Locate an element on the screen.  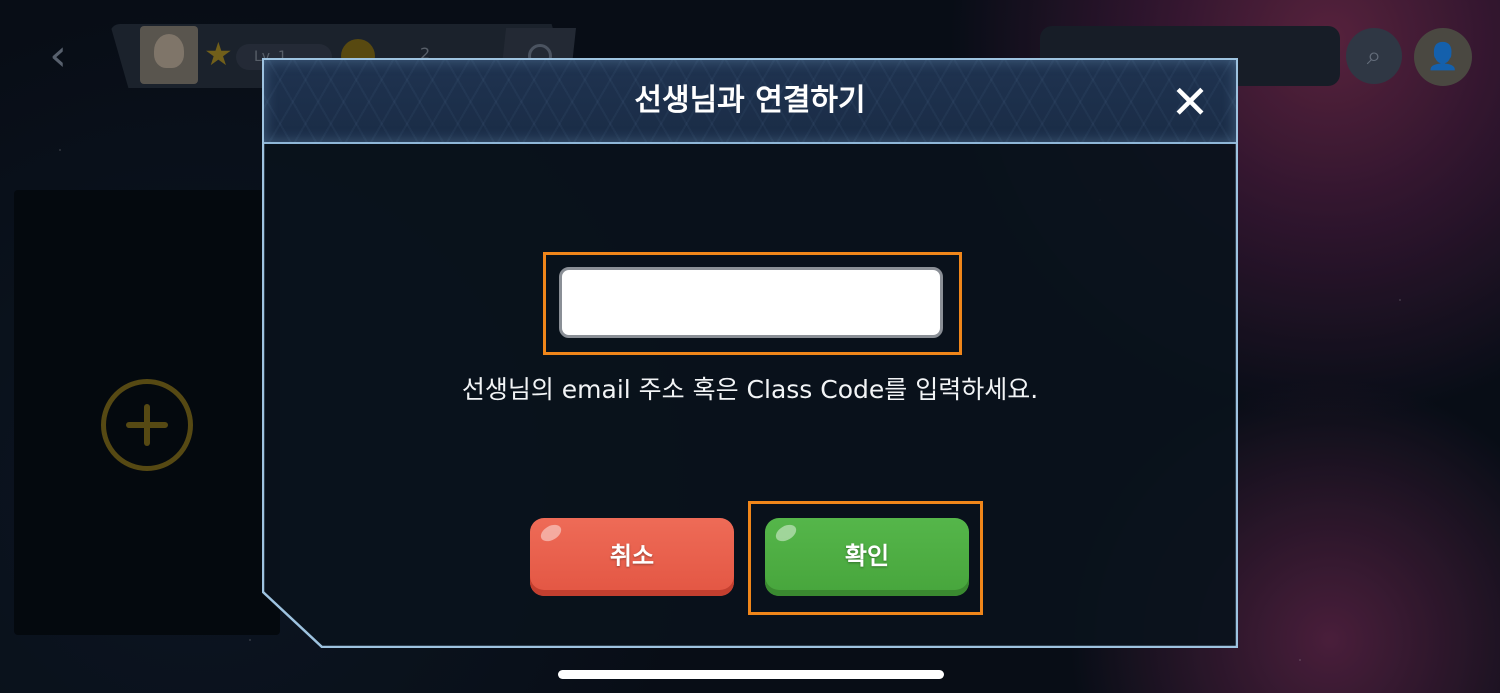
dialog-title: 선생님과 연결하기 is located at coordinates (750, 100).